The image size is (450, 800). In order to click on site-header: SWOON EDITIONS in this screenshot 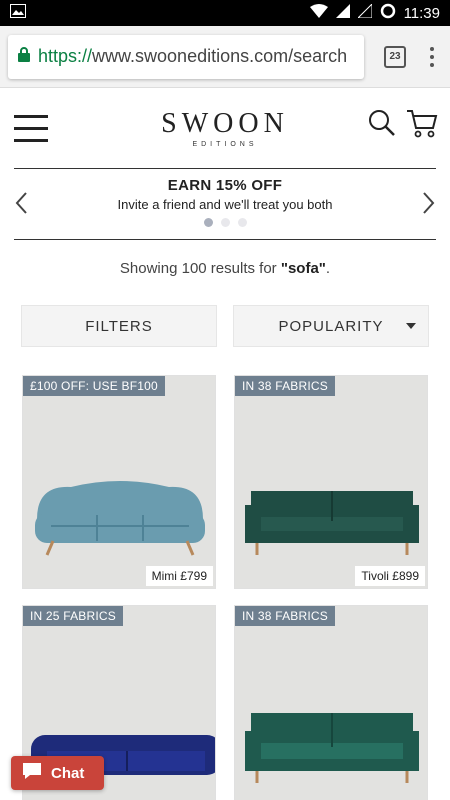, I will do `click(225, 128)`.